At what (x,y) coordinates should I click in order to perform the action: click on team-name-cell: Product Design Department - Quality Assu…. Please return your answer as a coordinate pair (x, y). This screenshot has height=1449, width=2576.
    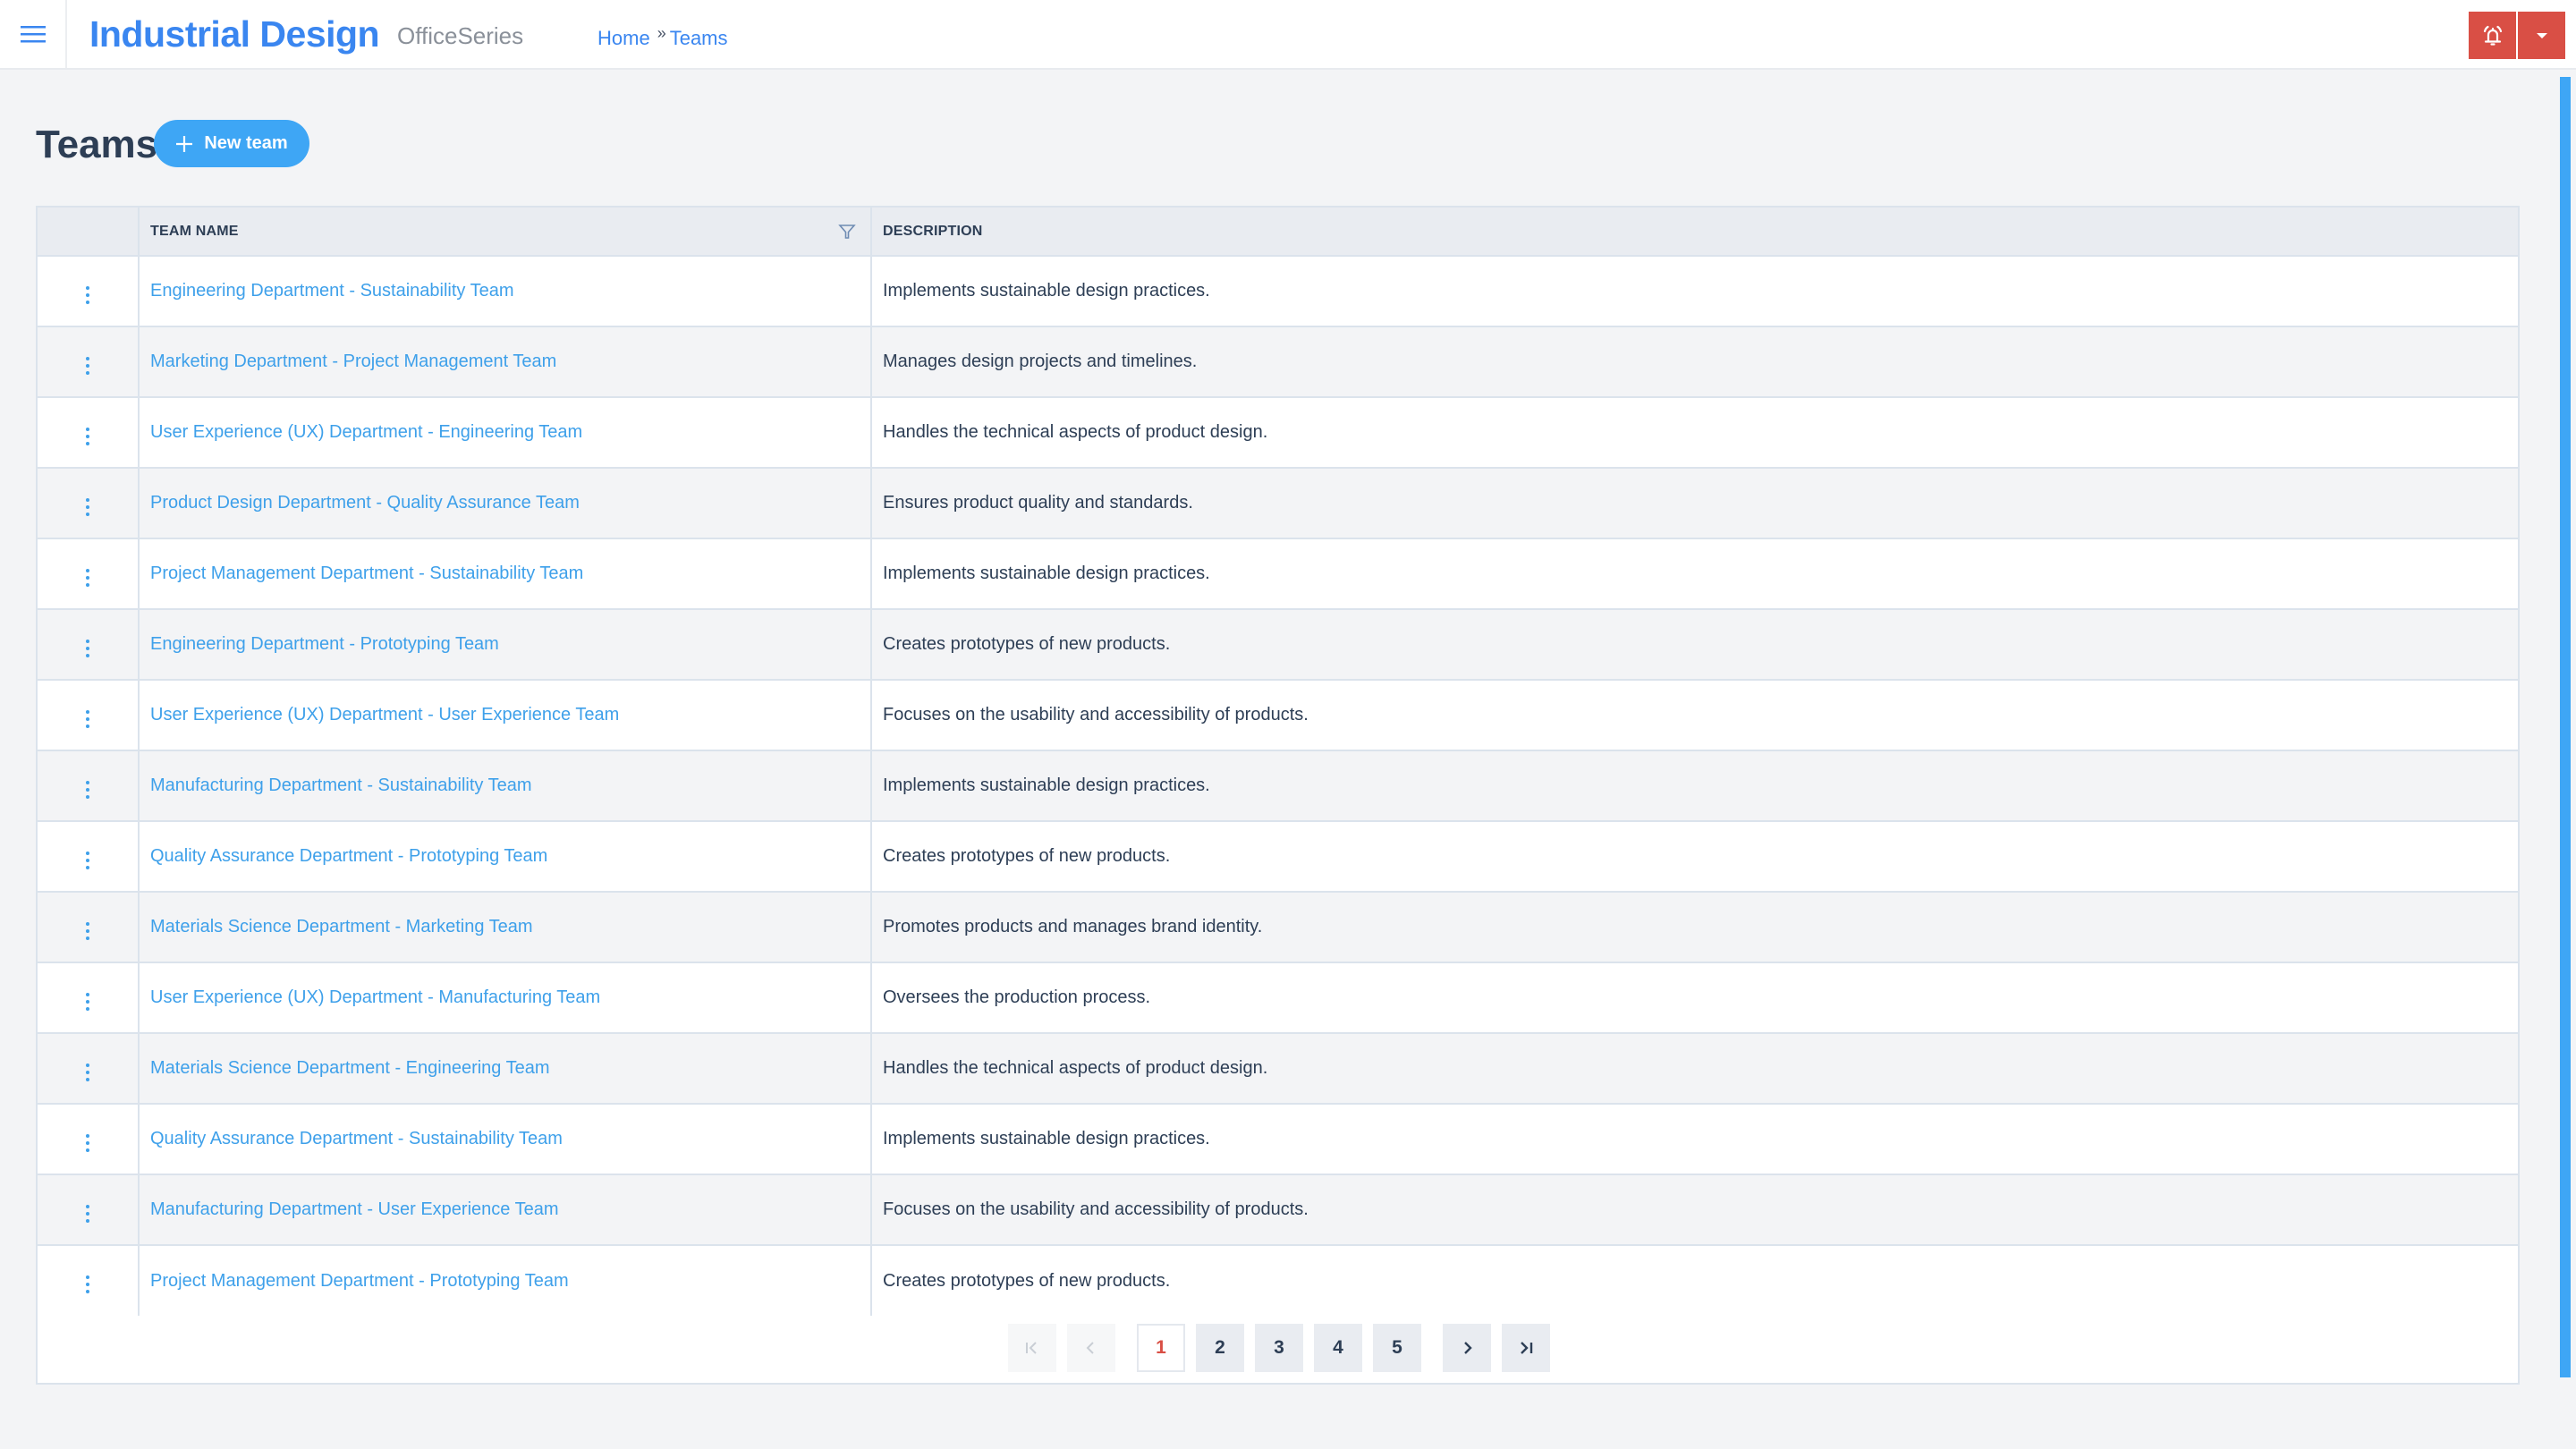
    Looking at the image, I should click on (505, 503).